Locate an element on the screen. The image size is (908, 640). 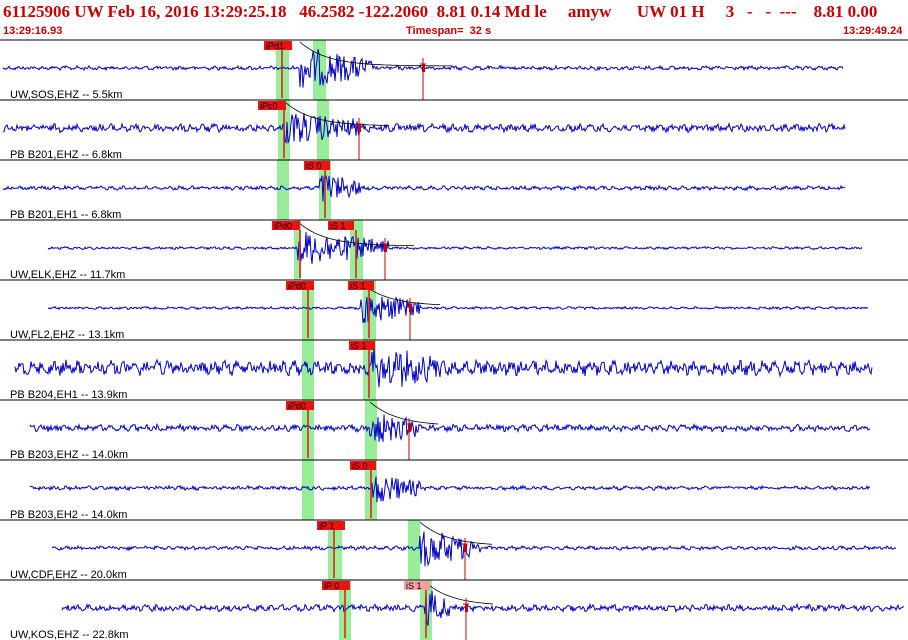
p-pick-label: iP 0 is located at coordinates (331, 586).